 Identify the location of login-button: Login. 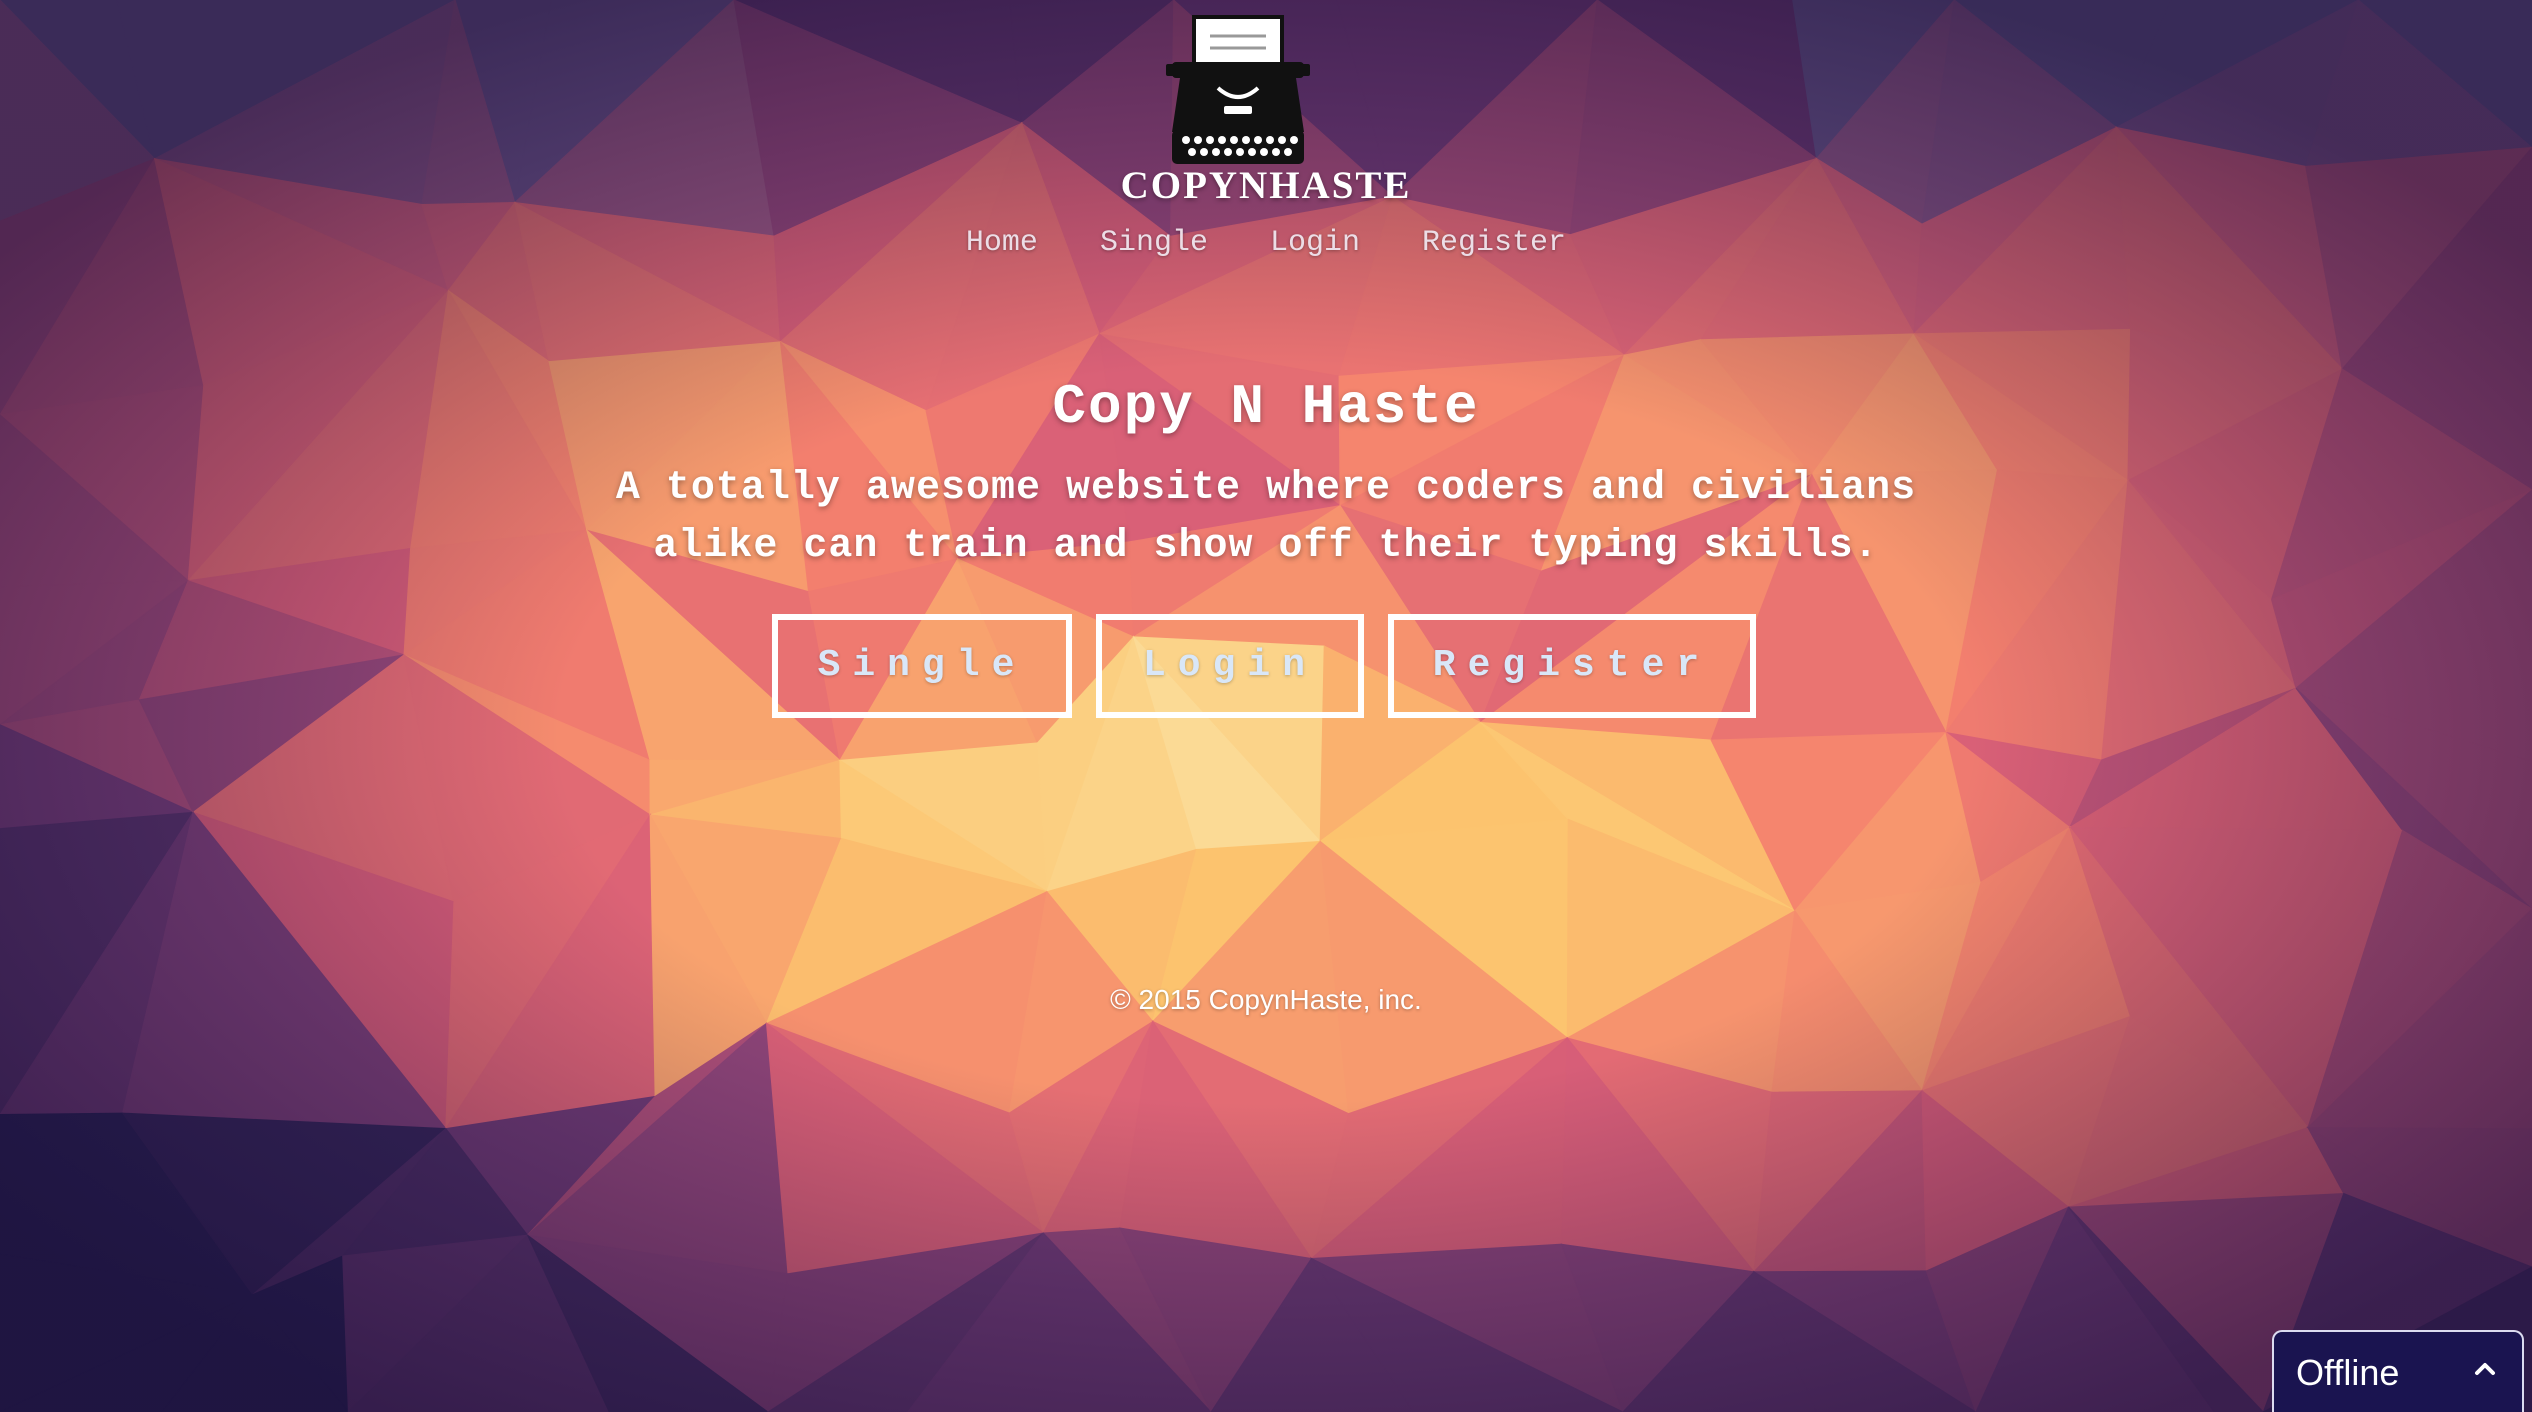
(1230, 666).